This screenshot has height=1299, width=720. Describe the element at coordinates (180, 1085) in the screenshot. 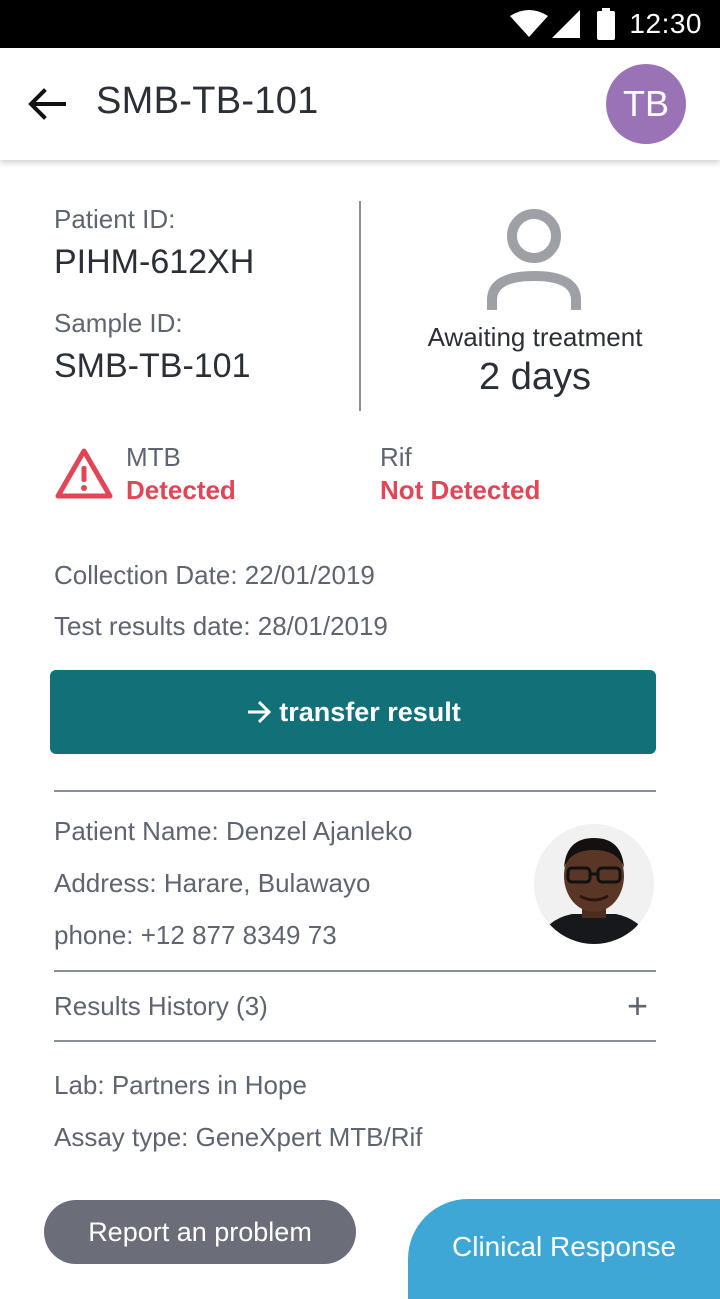

I see `lab-name: Lab: Partners in Hope` at that location.